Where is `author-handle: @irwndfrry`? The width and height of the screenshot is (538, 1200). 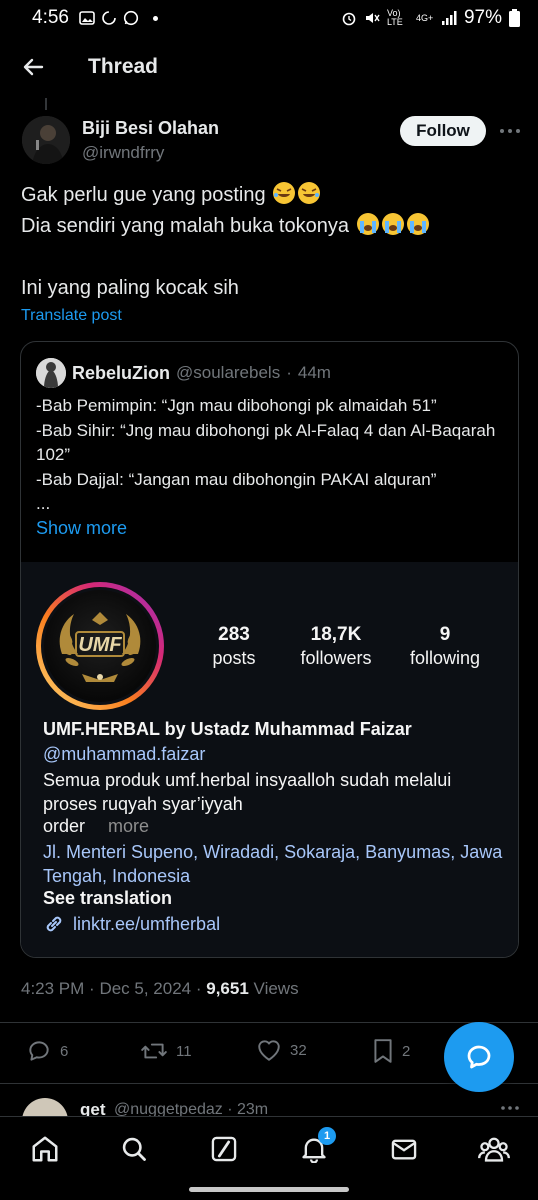
author-handle: @irwndfrry is located at coordinates (123, 153).